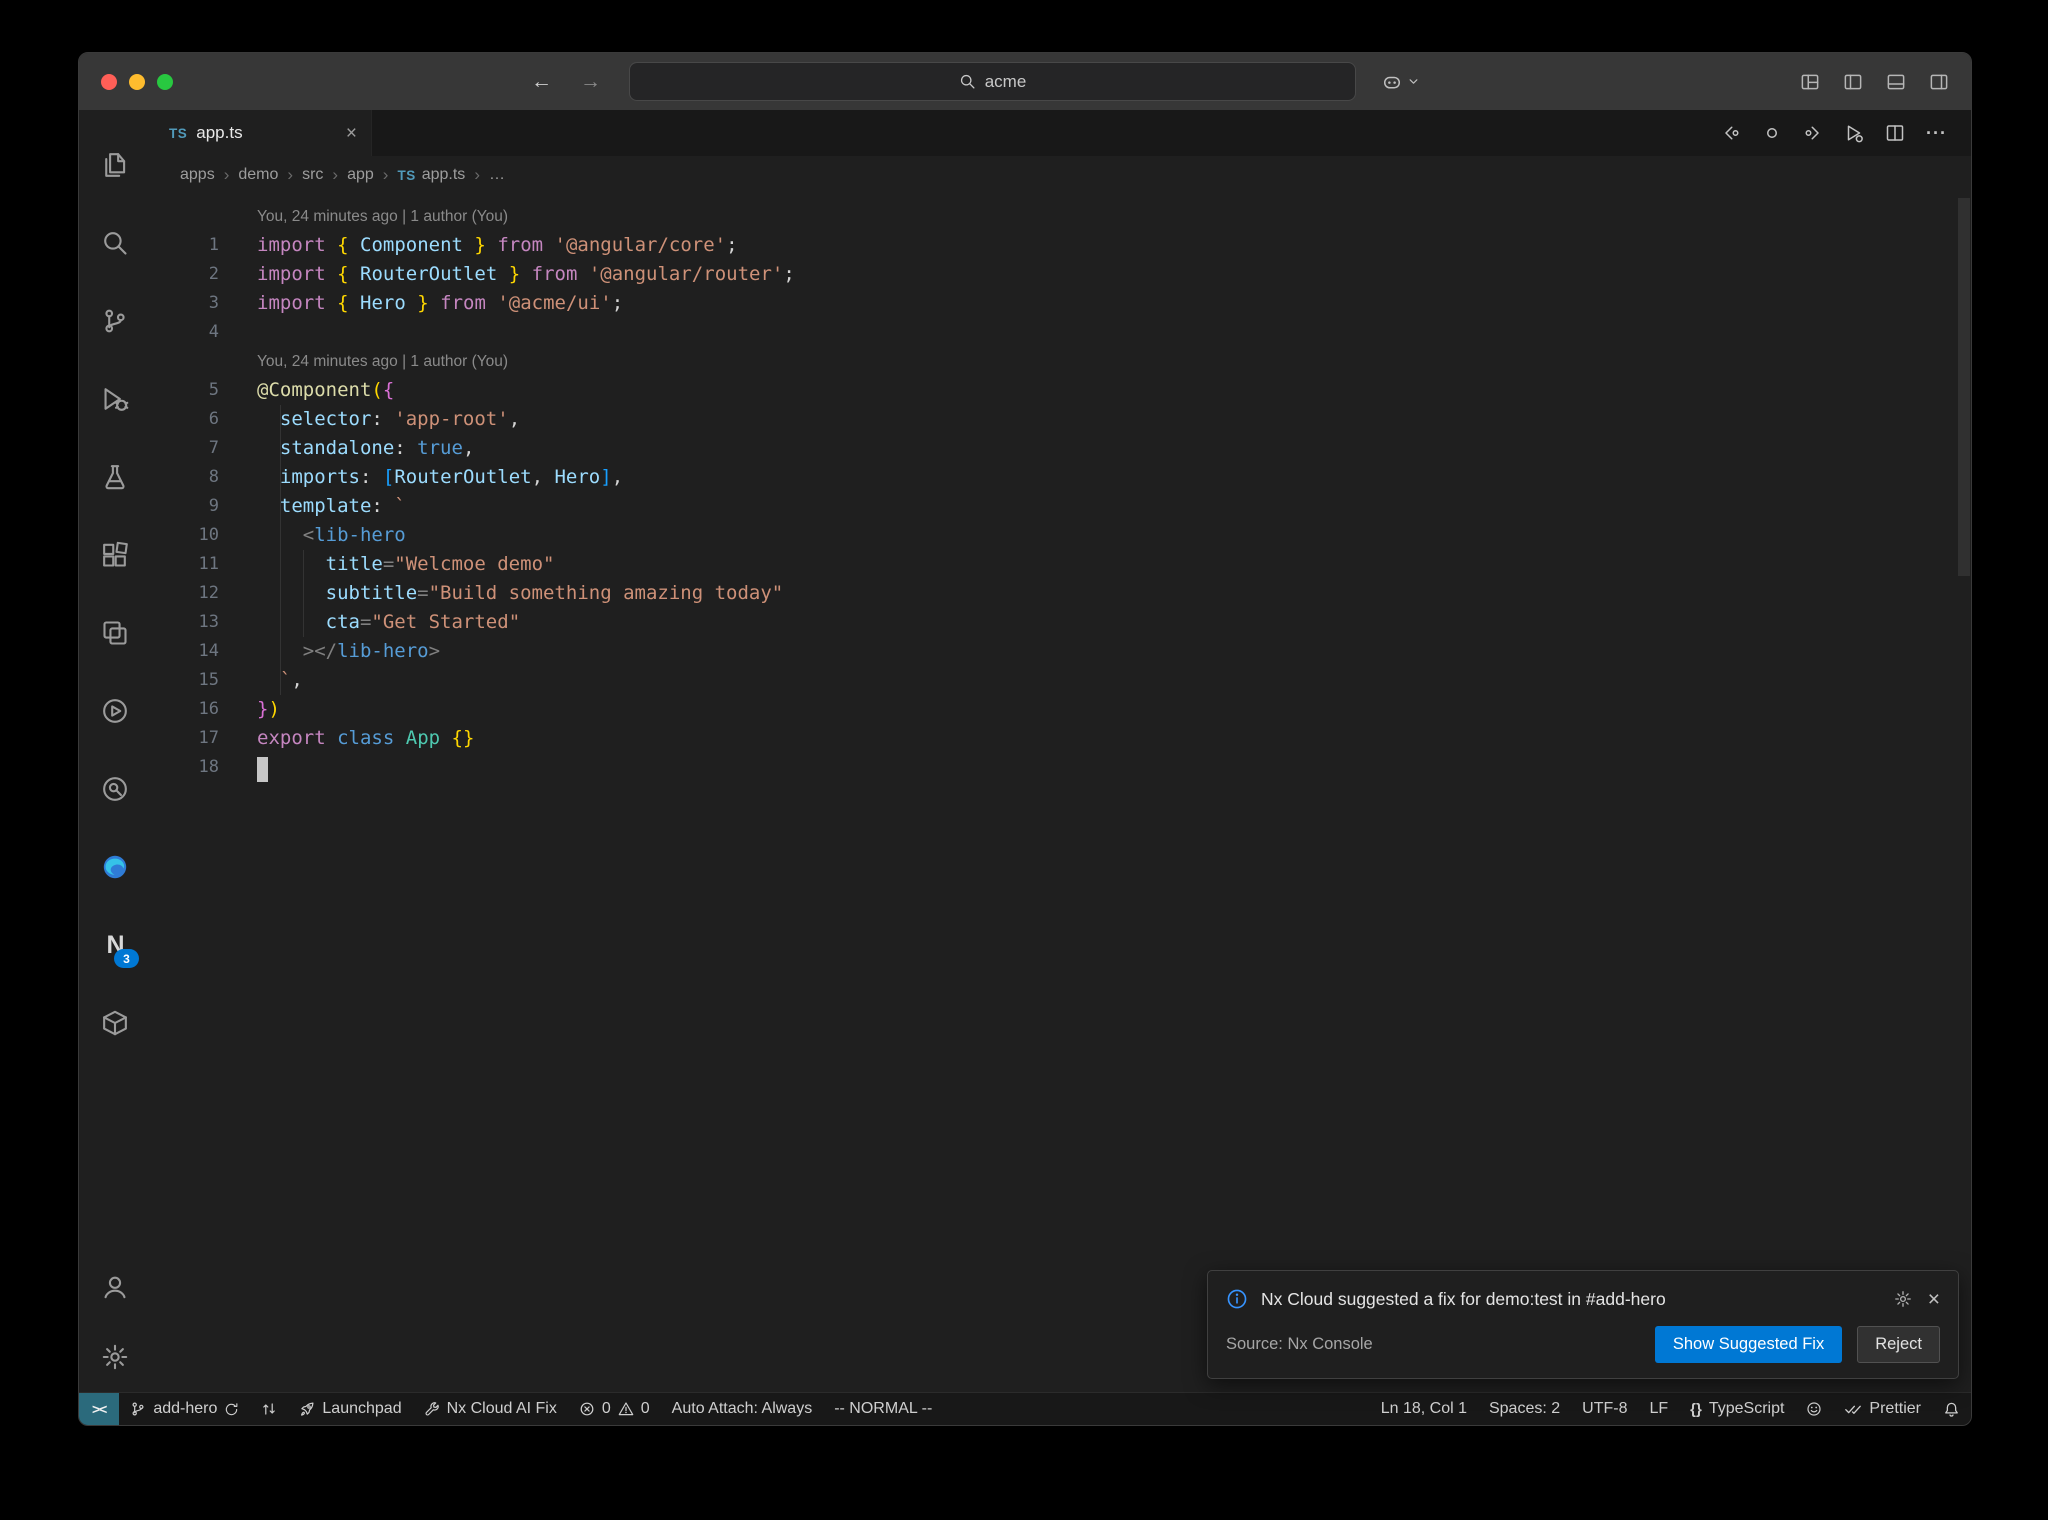  What do you see at coordinates (312, 175) in the screenshot?
I see `breadcrumb-item-src: src` at bounding box center [312, 175].